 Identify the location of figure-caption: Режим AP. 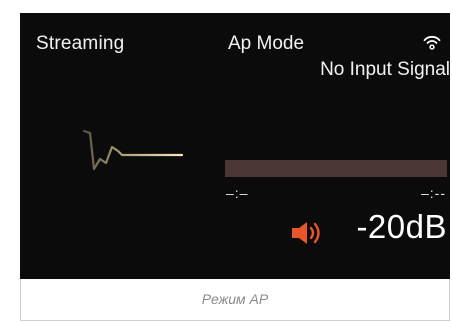
(235, 299).